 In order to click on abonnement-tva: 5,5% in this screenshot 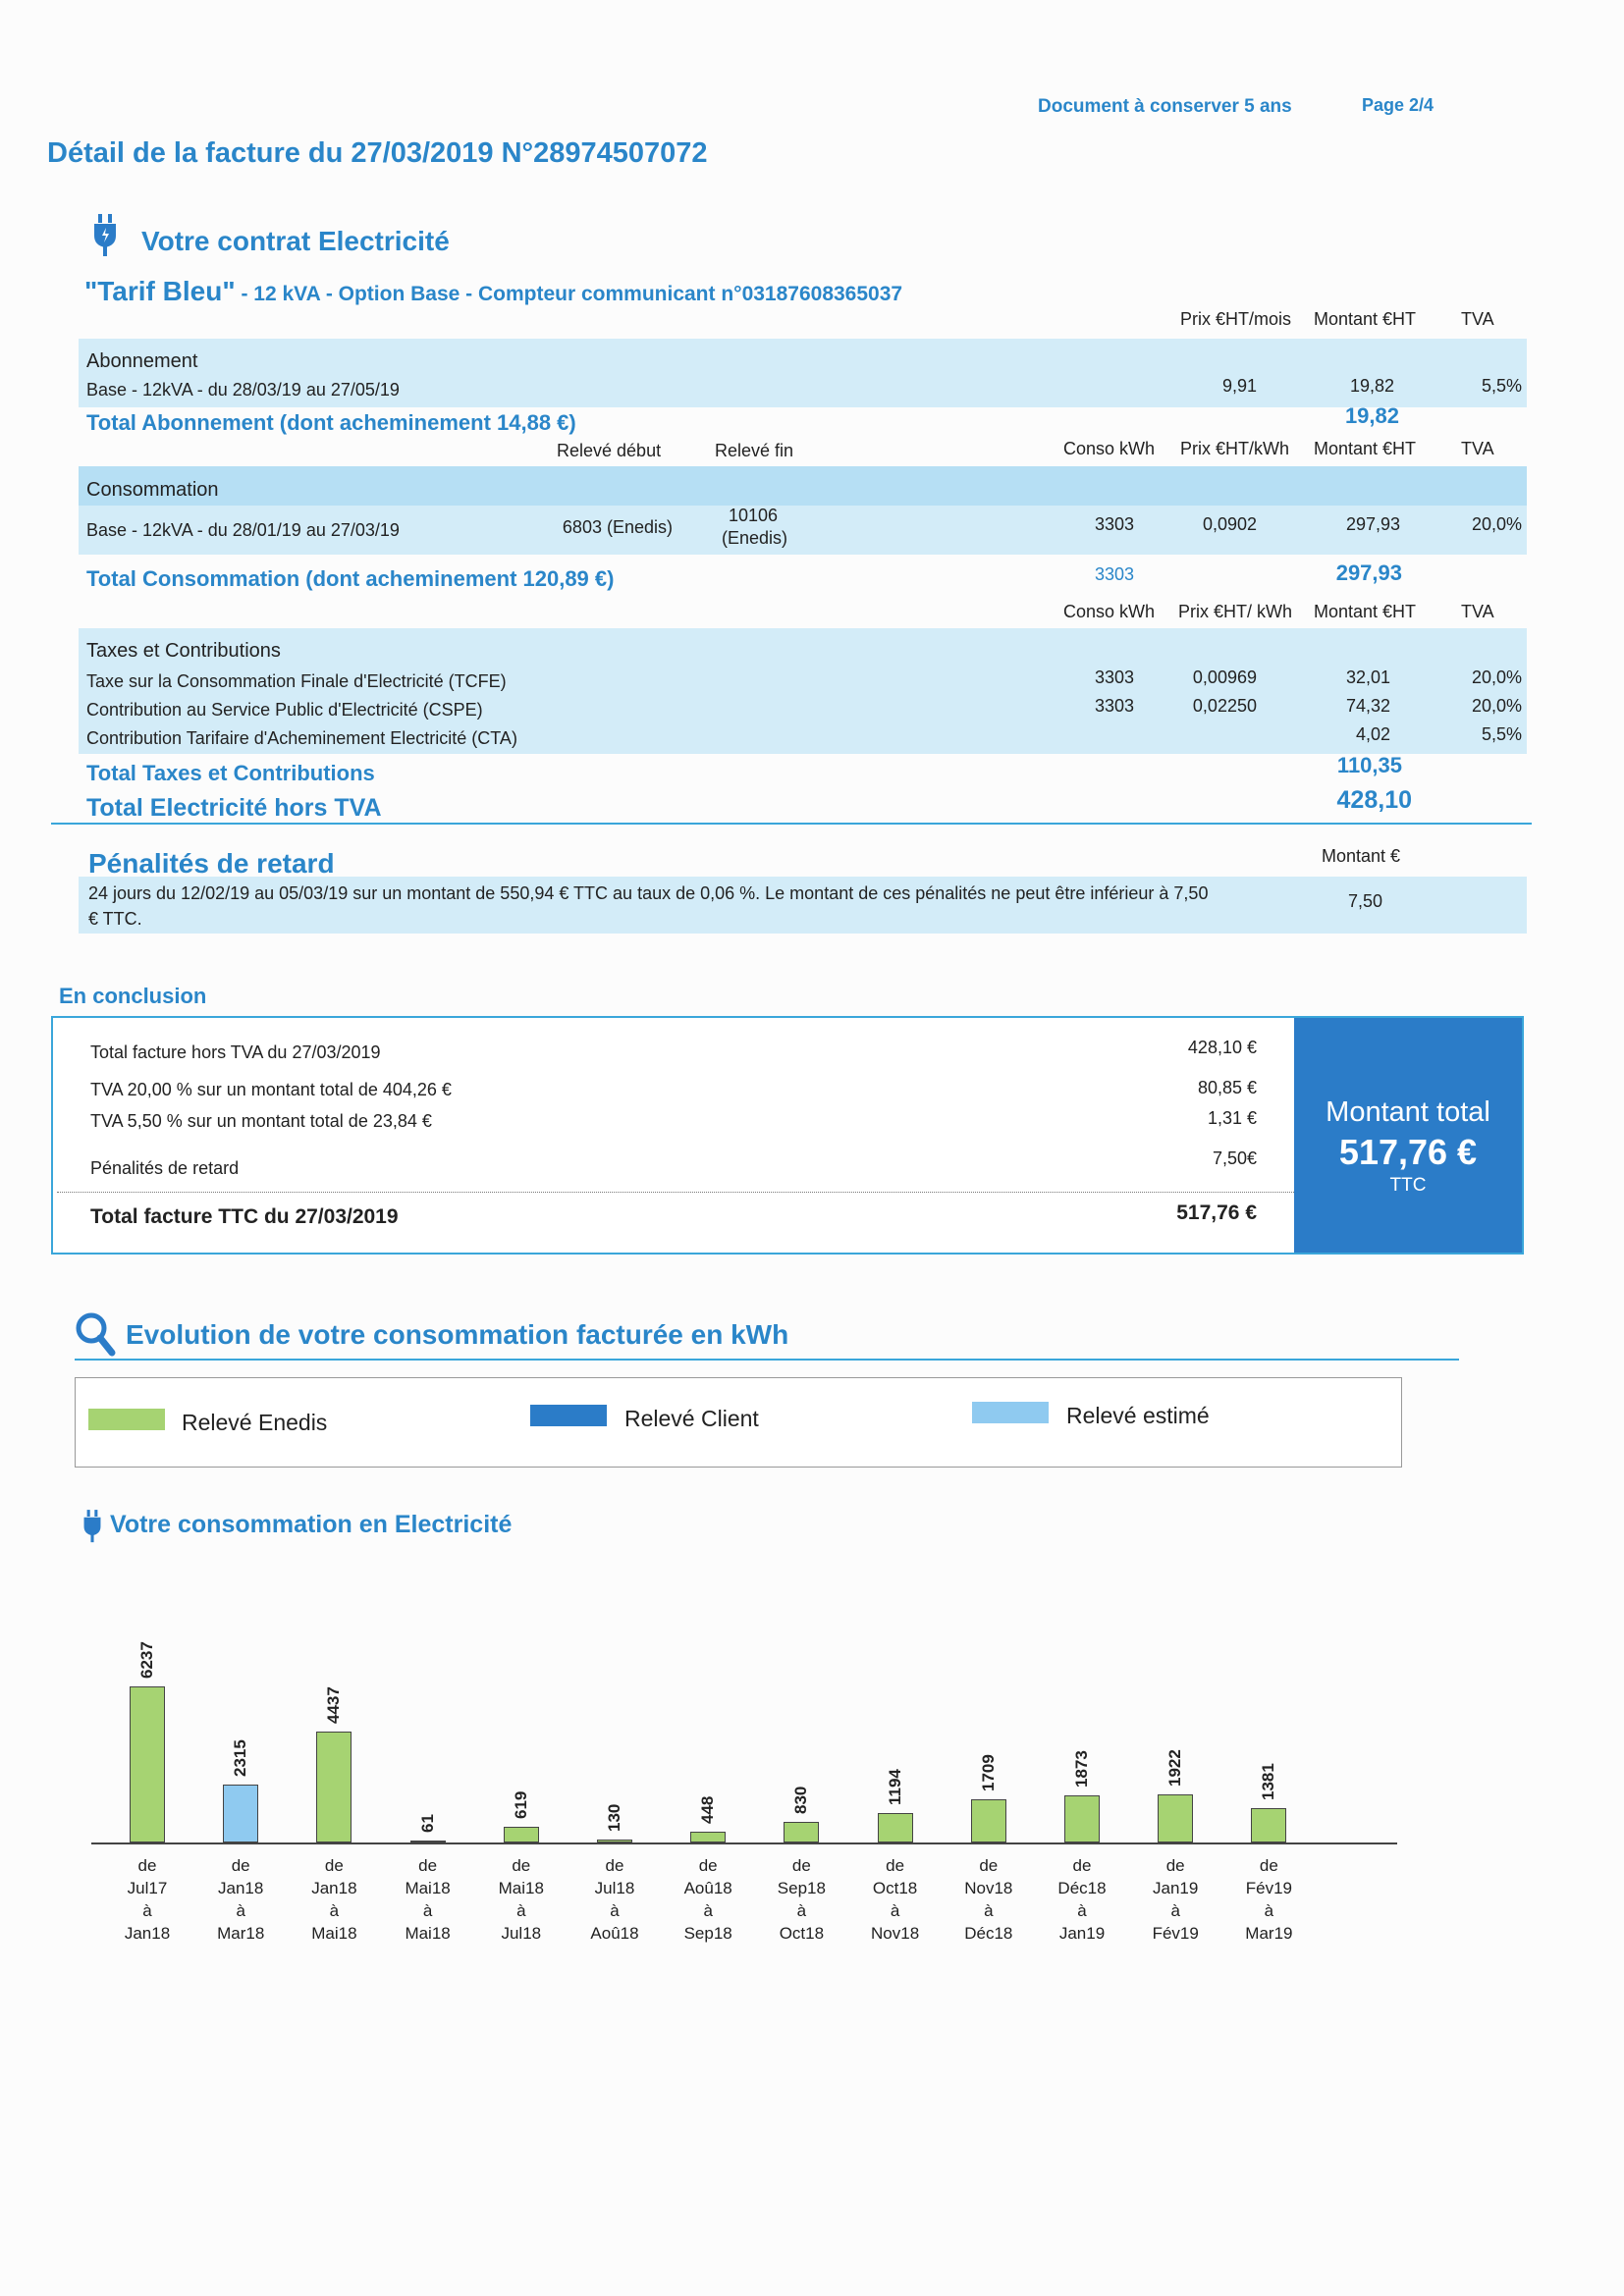, I will do `click(1501, 386)`.